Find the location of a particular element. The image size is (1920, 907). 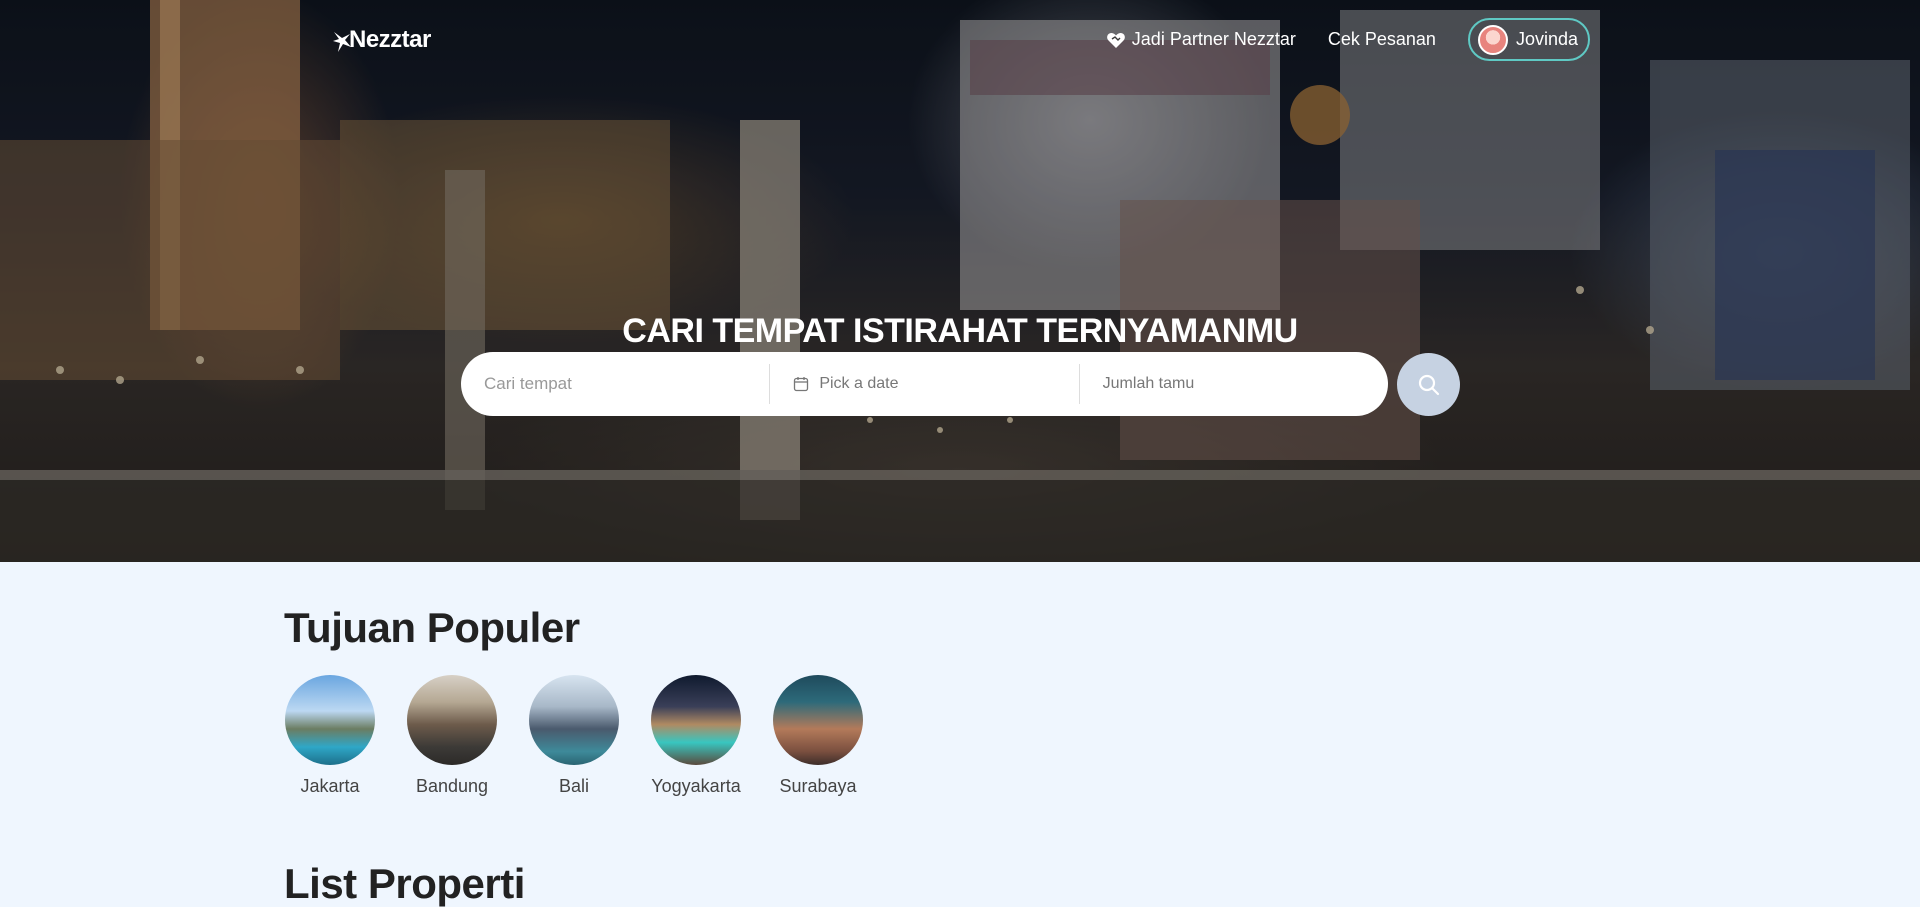

destination-item-bali: Bali is located at coordinates (574, 736).